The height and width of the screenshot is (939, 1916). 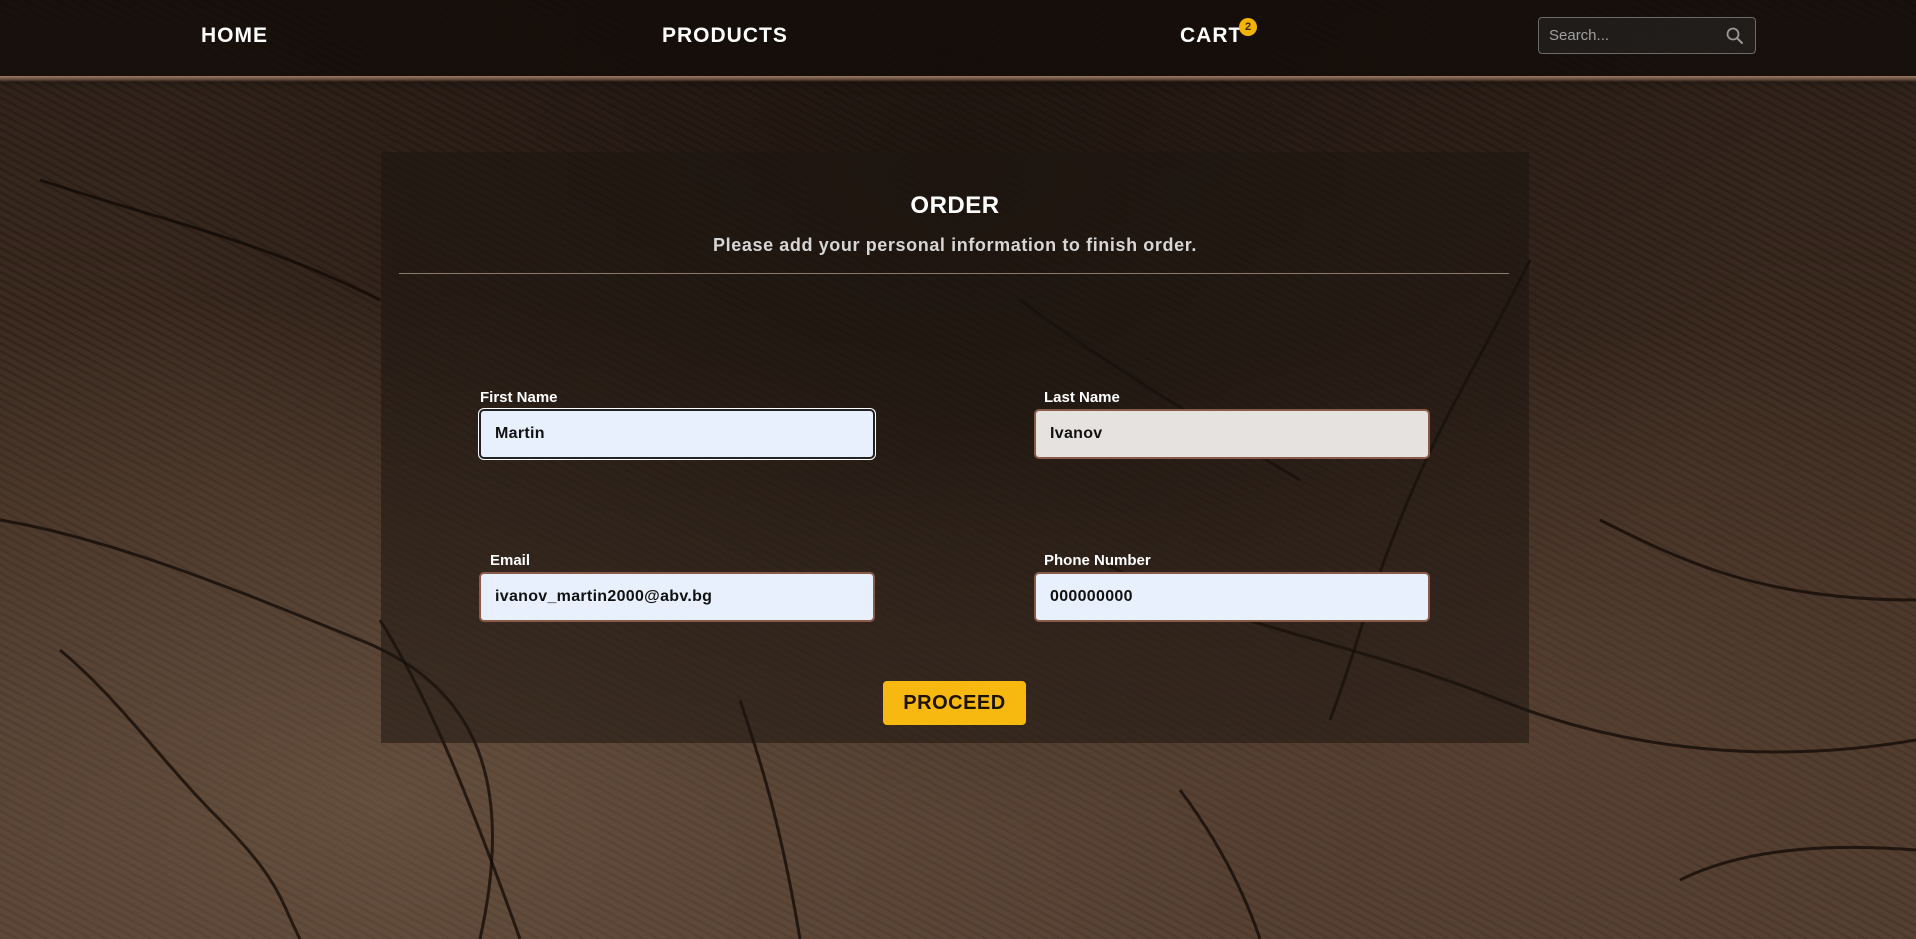 What do you see at coordinates (510, 560) in the screenshot?
I see `email-label: Email` at bounding box center [510, 560].